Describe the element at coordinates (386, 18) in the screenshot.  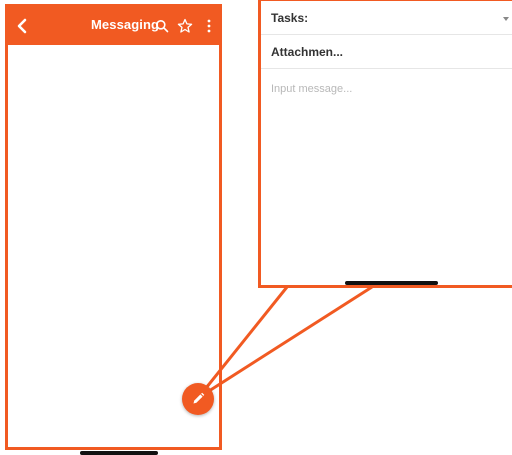
I see `tasks-row: Tasks:` at that location.